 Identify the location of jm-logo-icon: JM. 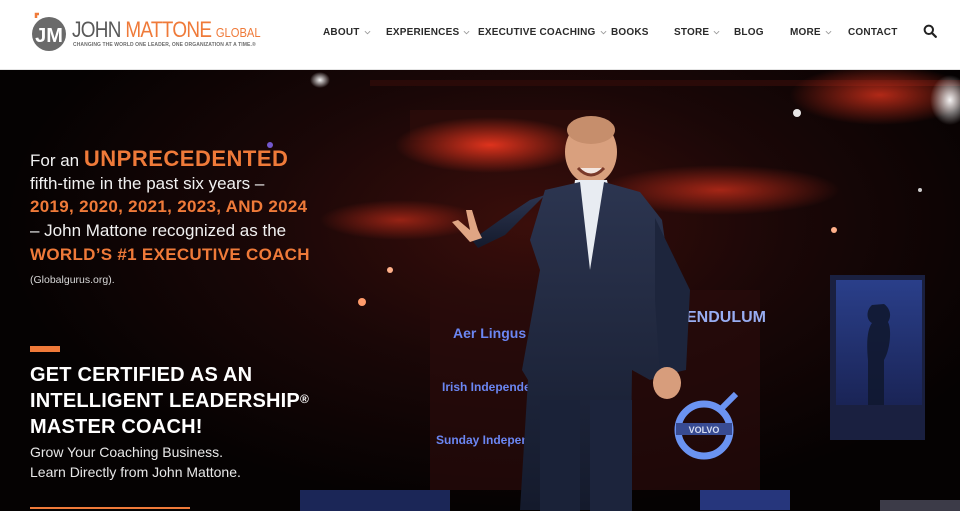
(49, 31).